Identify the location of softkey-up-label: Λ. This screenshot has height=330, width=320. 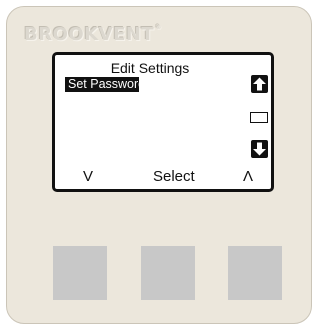
(248, 176).